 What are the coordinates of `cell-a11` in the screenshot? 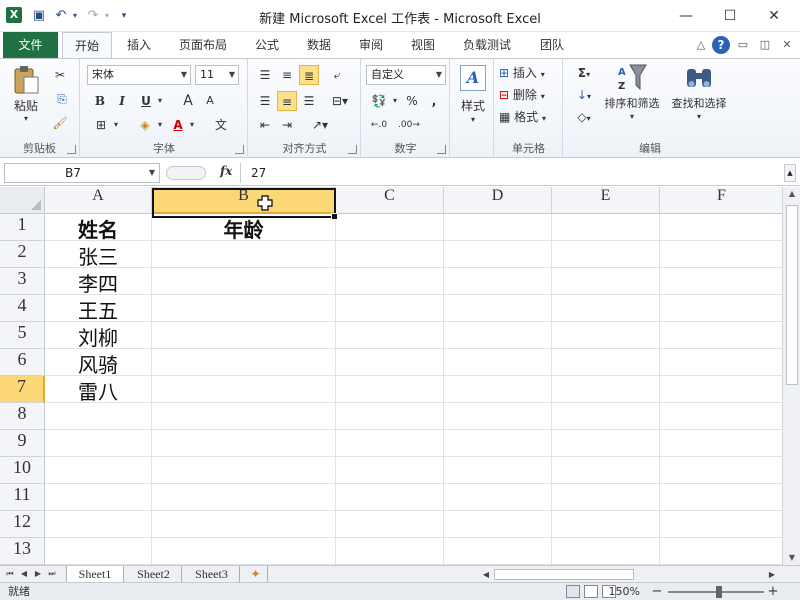 It's located at (98, 497).